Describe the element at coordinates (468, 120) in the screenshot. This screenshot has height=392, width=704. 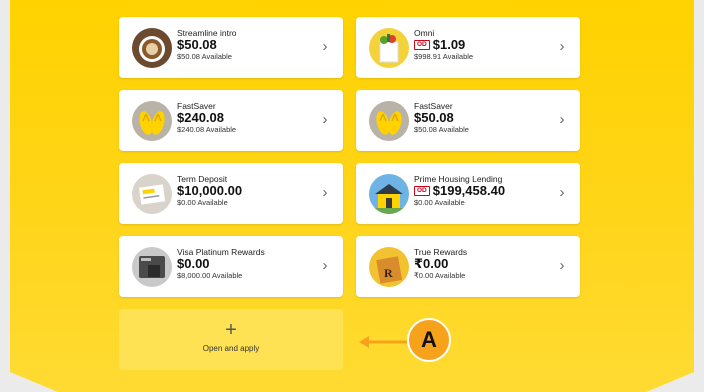
I see `account-card-fastsaver-2: FastSaver $50.08 $50.08 Available ›` at that location.